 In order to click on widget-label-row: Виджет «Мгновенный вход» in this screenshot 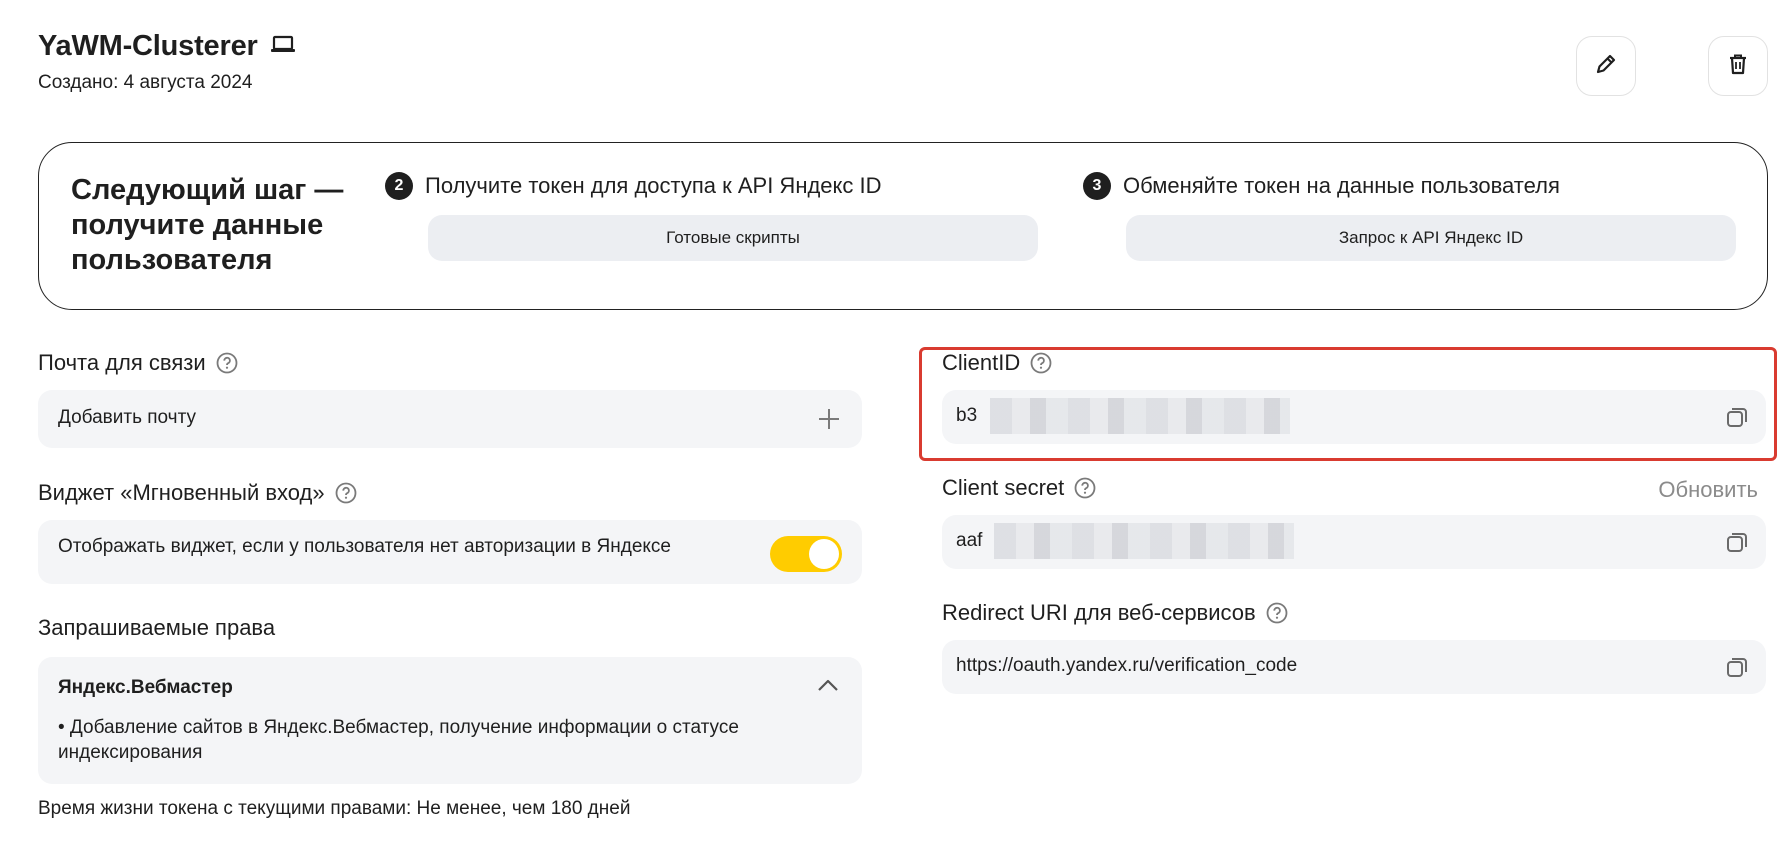, I will do `click(197, 493)`.